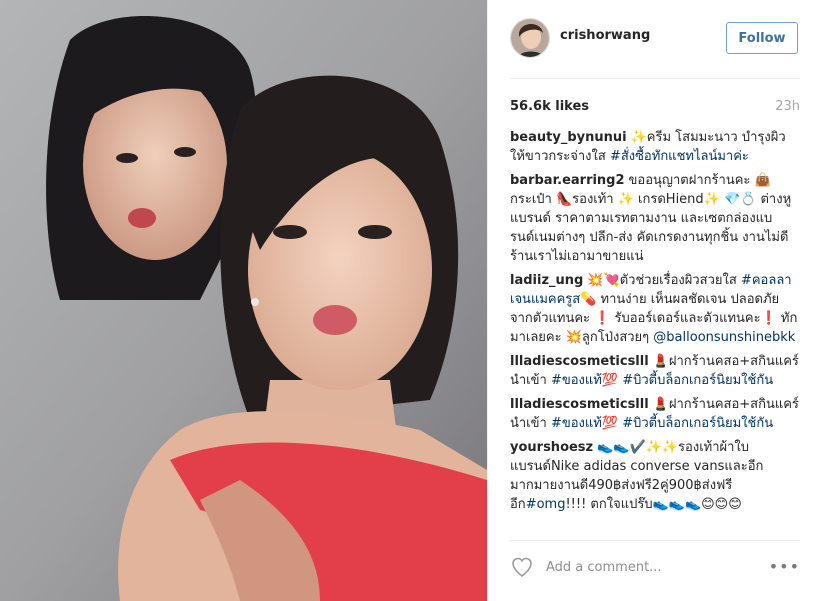 Image resolution: width=824 pixels, height=601 pixels. What do you see at coordinates (662, 280) in the screenshot?
I see `comment-text: 💥💘ตัวช่วยเรื่องผิวสวยใส` at bounding box center [662, 280].